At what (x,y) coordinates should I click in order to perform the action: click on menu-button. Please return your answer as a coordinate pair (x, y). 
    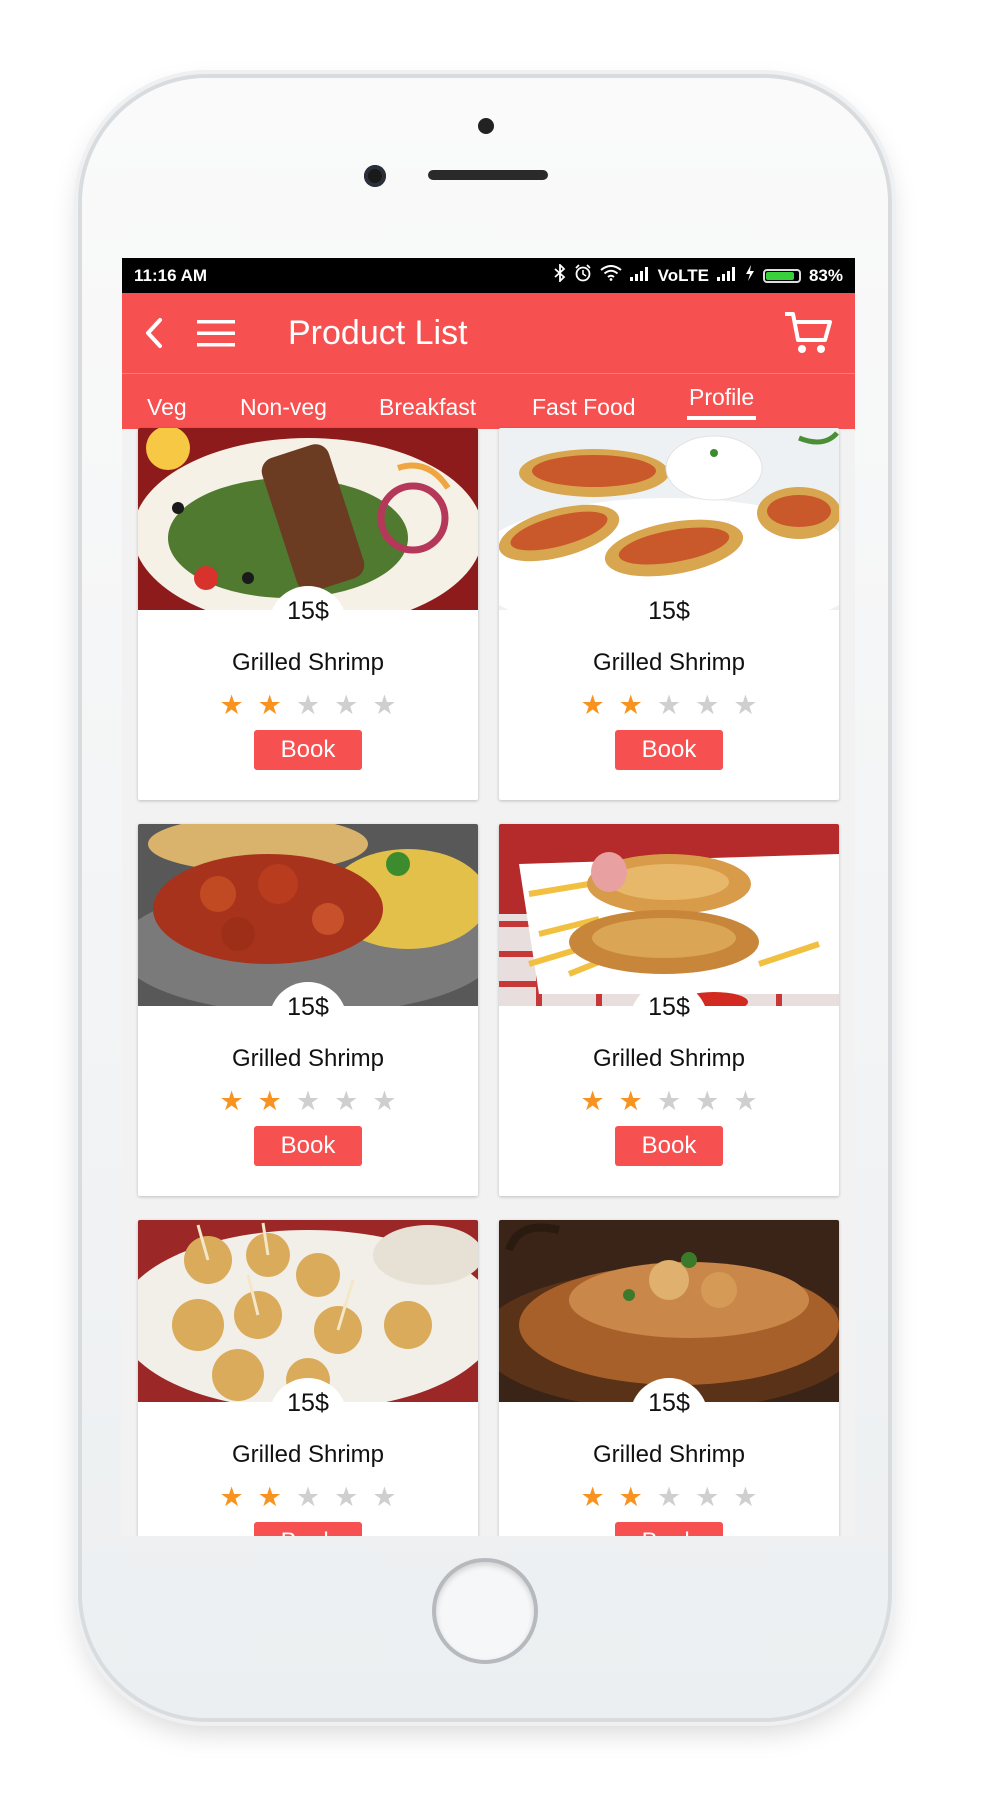
    Looking at the image, I should click on (216, 333).